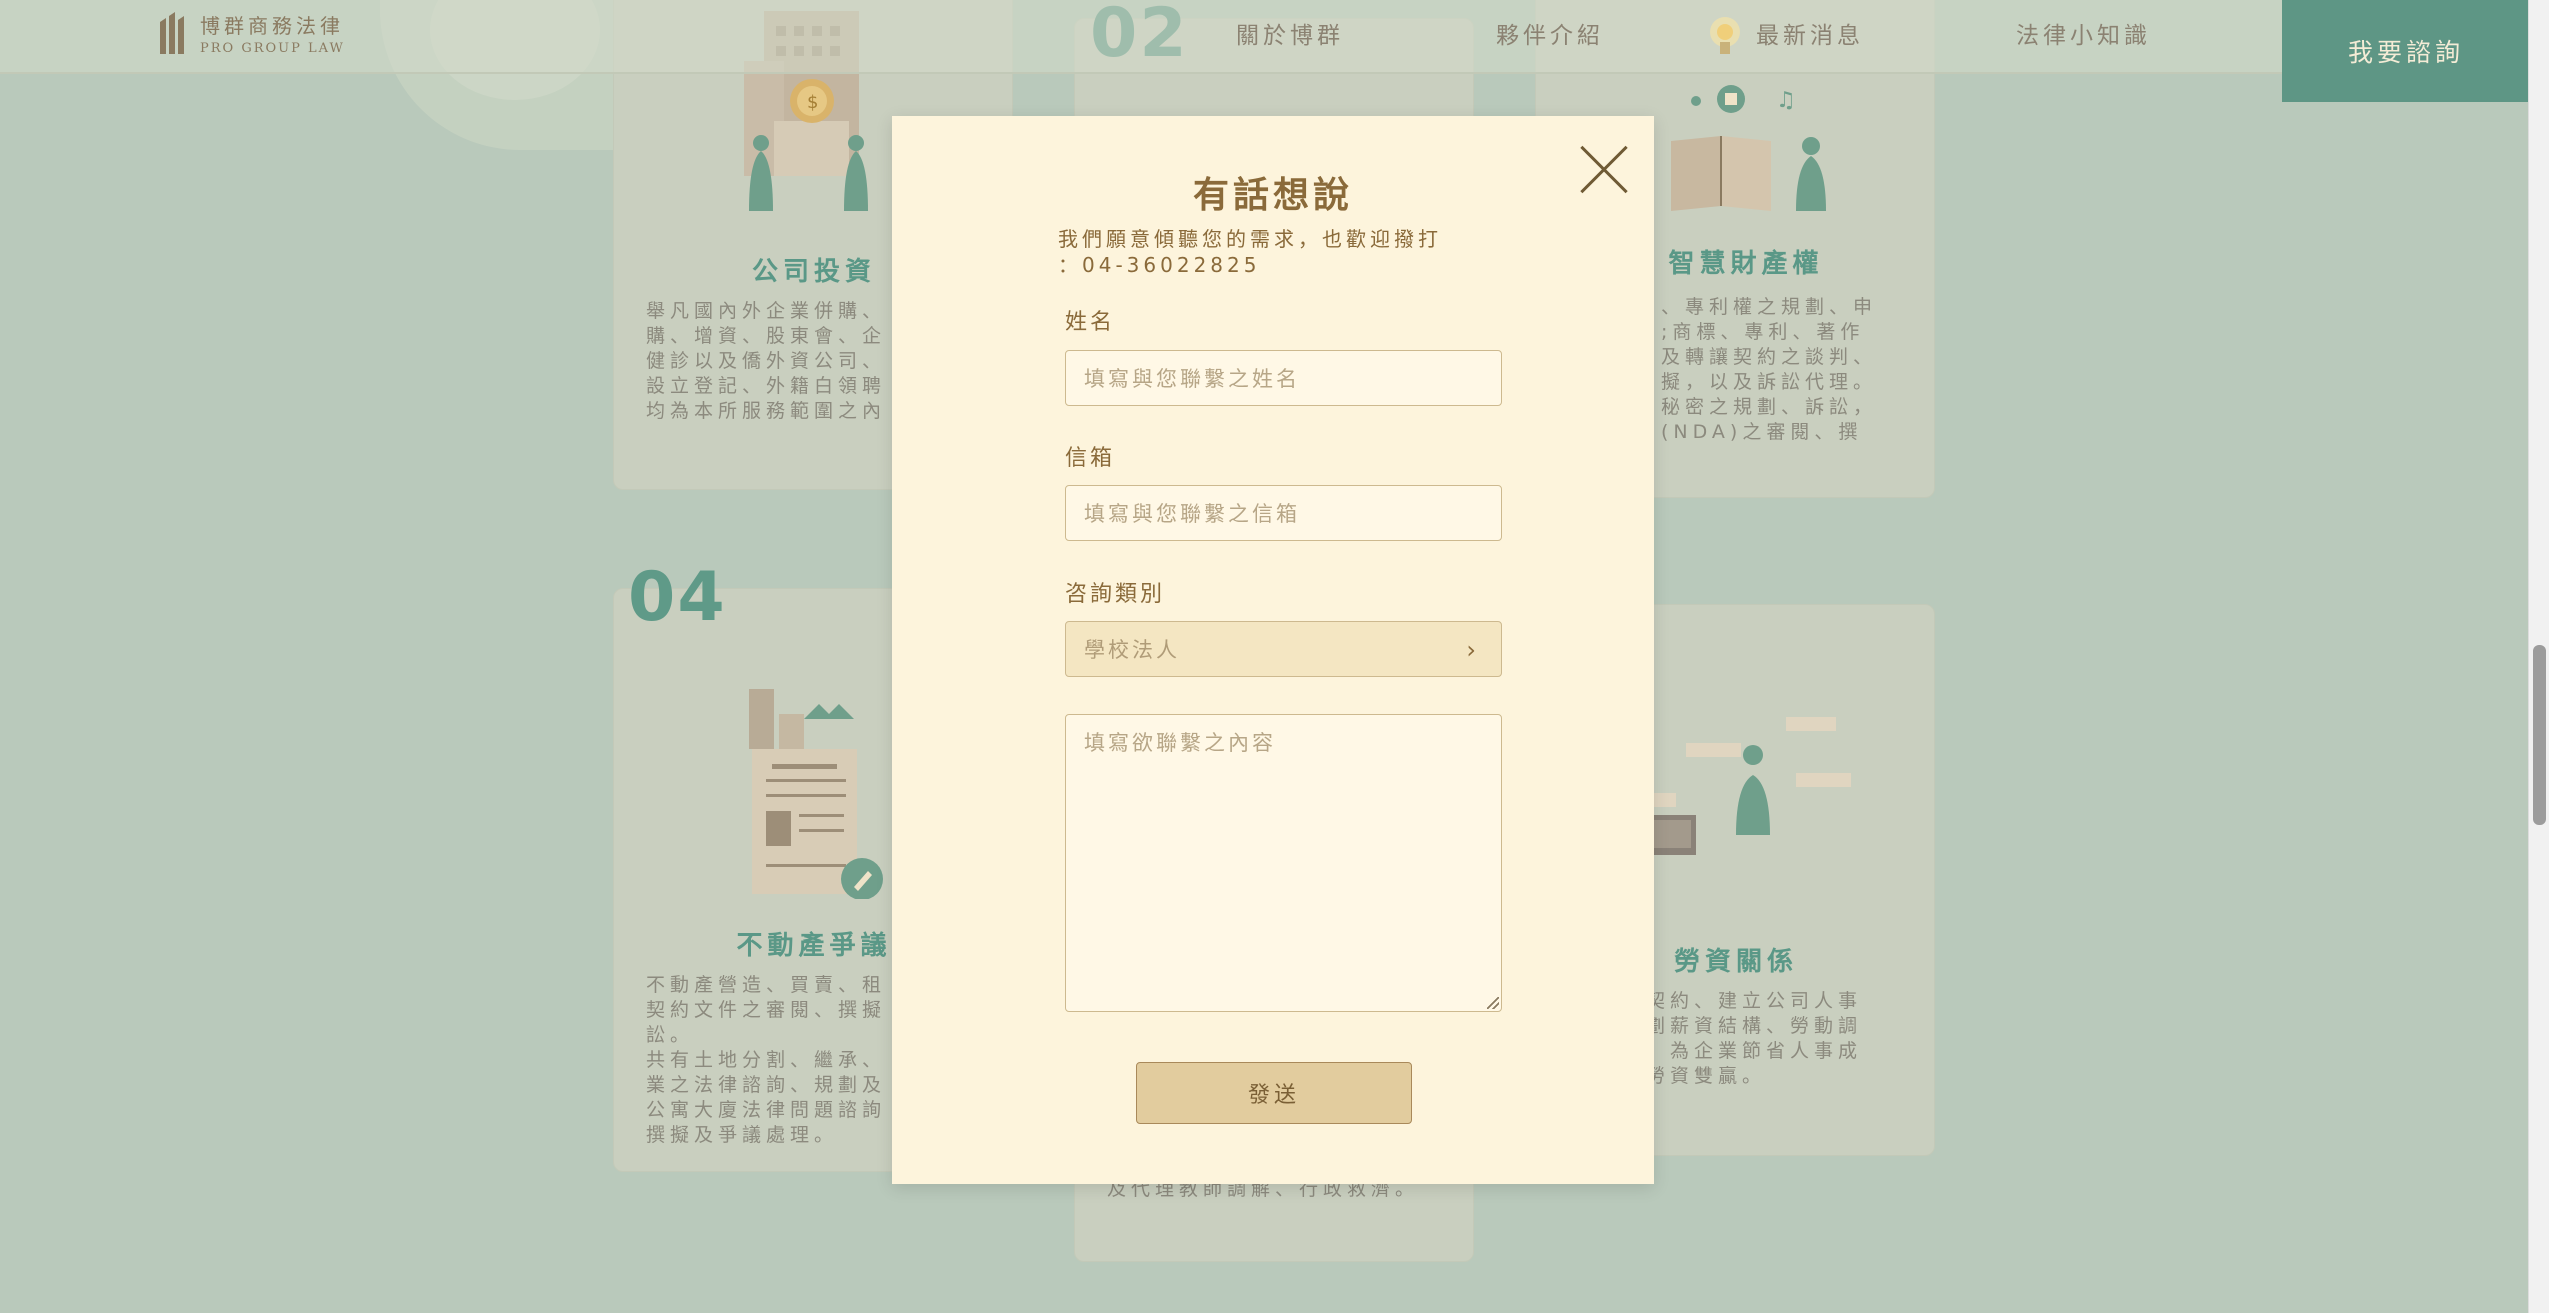 The width and height of the screenshot is (2549, 1313). I want to click on modal-title: 有話想說, so click(1272, 195).